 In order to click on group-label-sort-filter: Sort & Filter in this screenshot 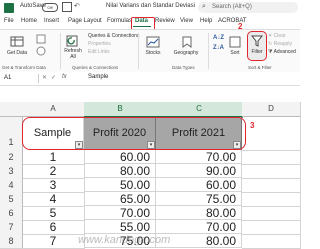, I will do `click(260, 67)`.